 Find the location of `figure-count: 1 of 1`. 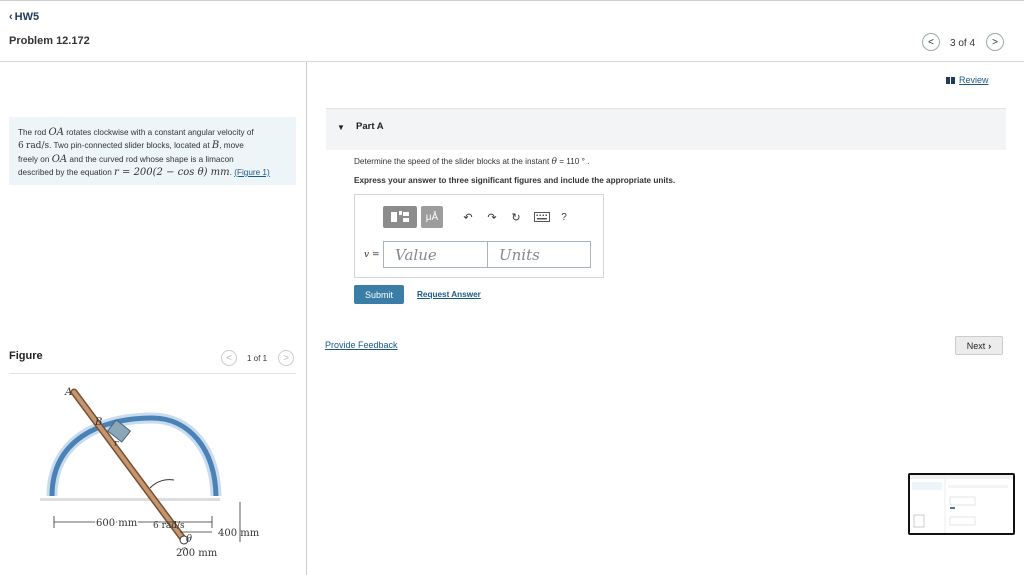

figure-count: 1 of 1 is located at coordinates (257, 358).